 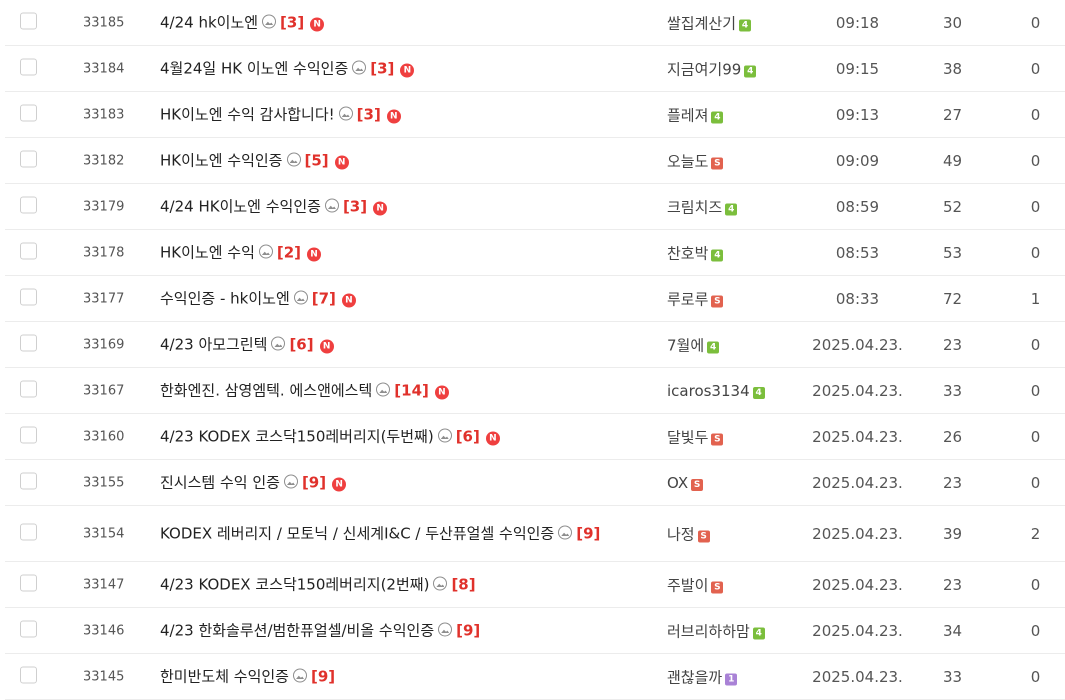 What do you see at coordinates (294, 584) in the screenshot?
I see `post-title-text: 4/23 KODEX 코스닥150레버리지(2번째)` at bounding box center [294, 584].